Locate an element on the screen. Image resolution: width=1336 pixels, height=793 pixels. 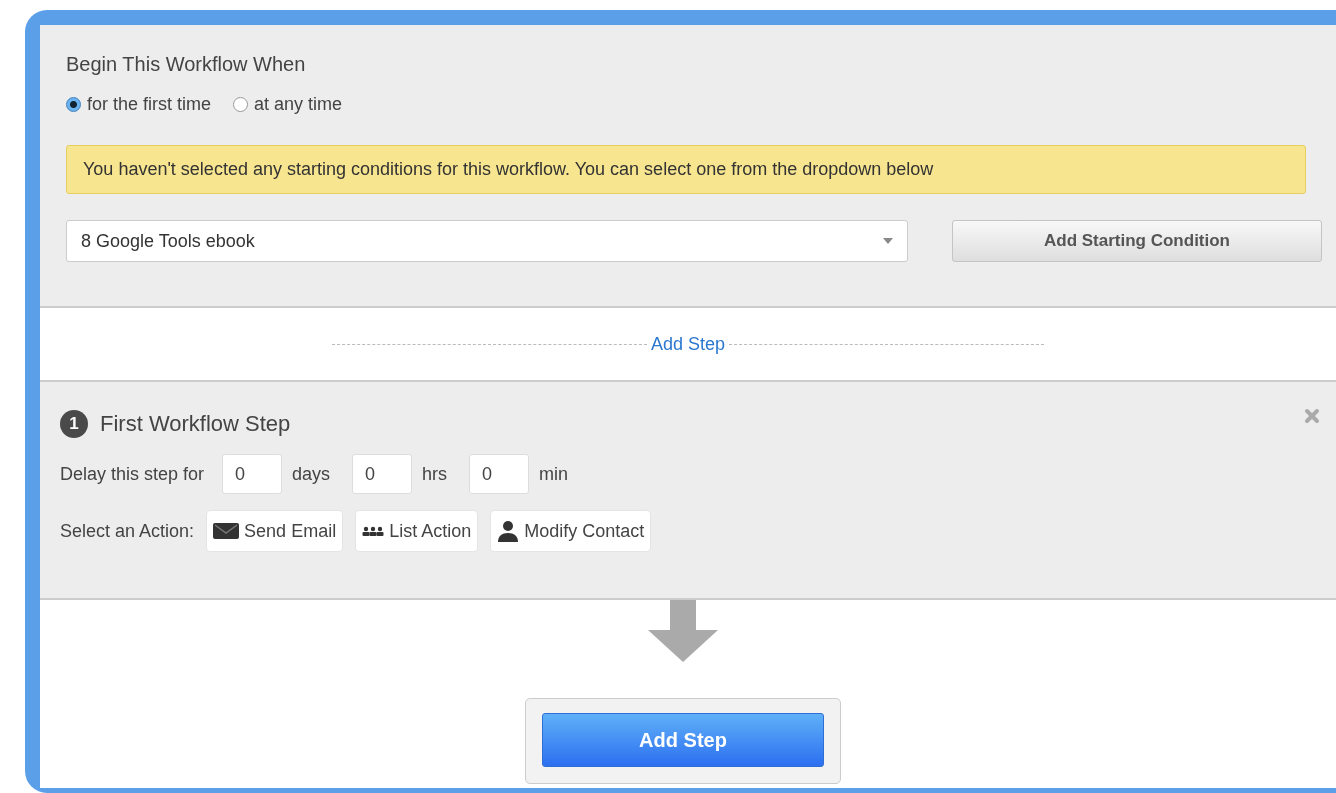
action-button: List Action is located at coordinates (417, 531).